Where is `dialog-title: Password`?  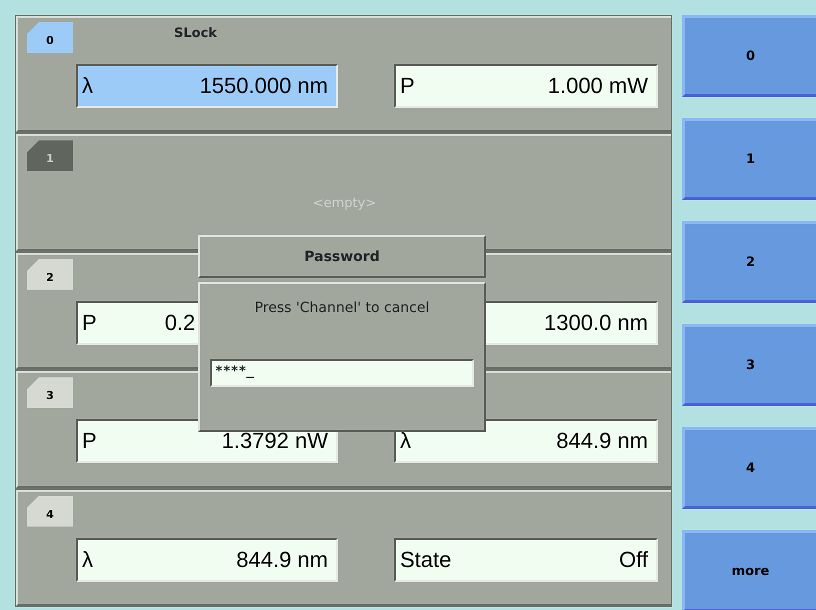 dialog-title: Password is located at coordinates (342, 256).